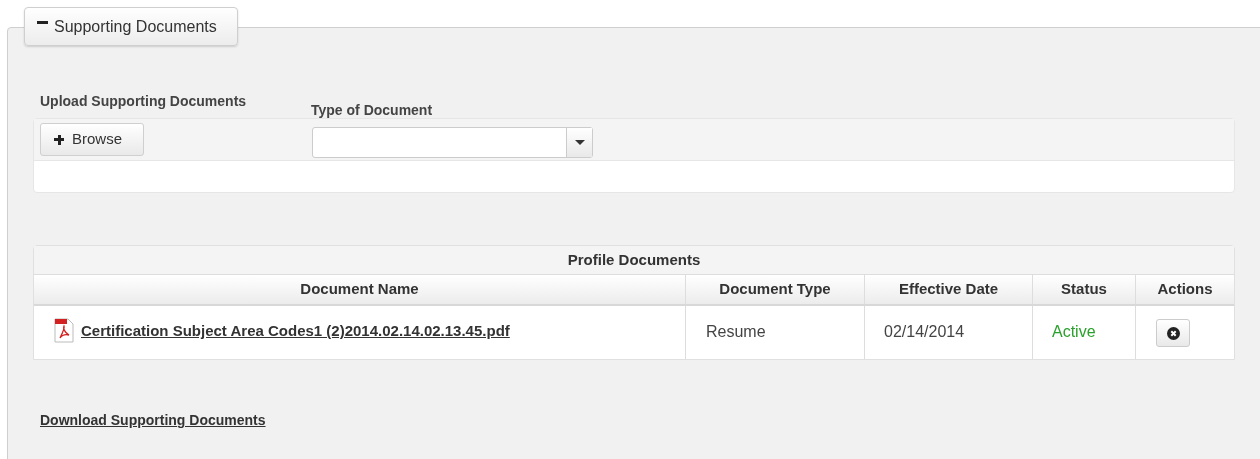 The image size is (1260, 459). What do you see at coordinates (634, 259) in the screenshot?
I see `table-caption: Profile Documents` at bounding box center [634, 259].